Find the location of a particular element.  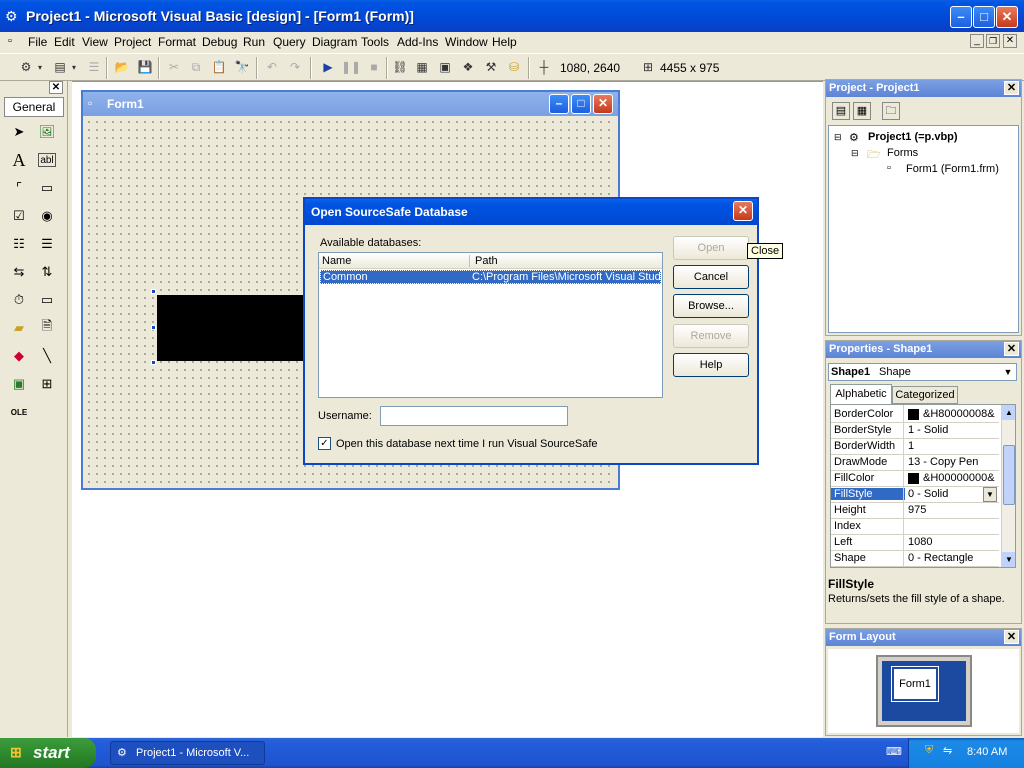

menu-query: Query is located at coordinates (289, 42).